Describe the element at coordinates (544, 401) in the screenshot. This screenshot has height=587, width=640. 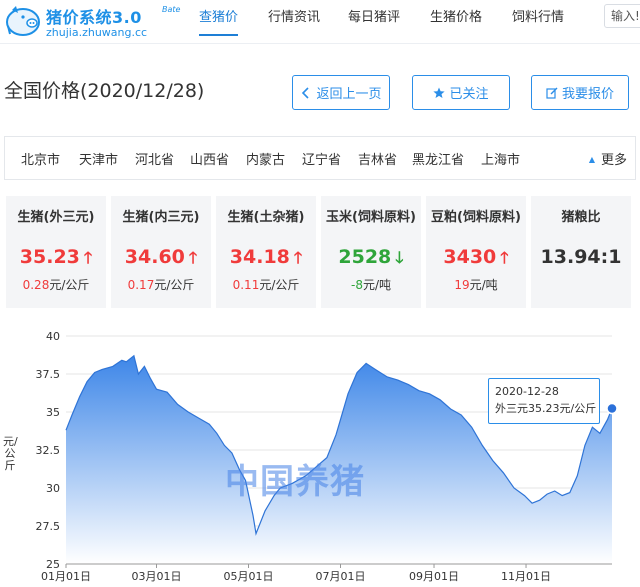
I see `chart-tooltip: 2020-12-28 外三元35.23元/公斤` at that location.